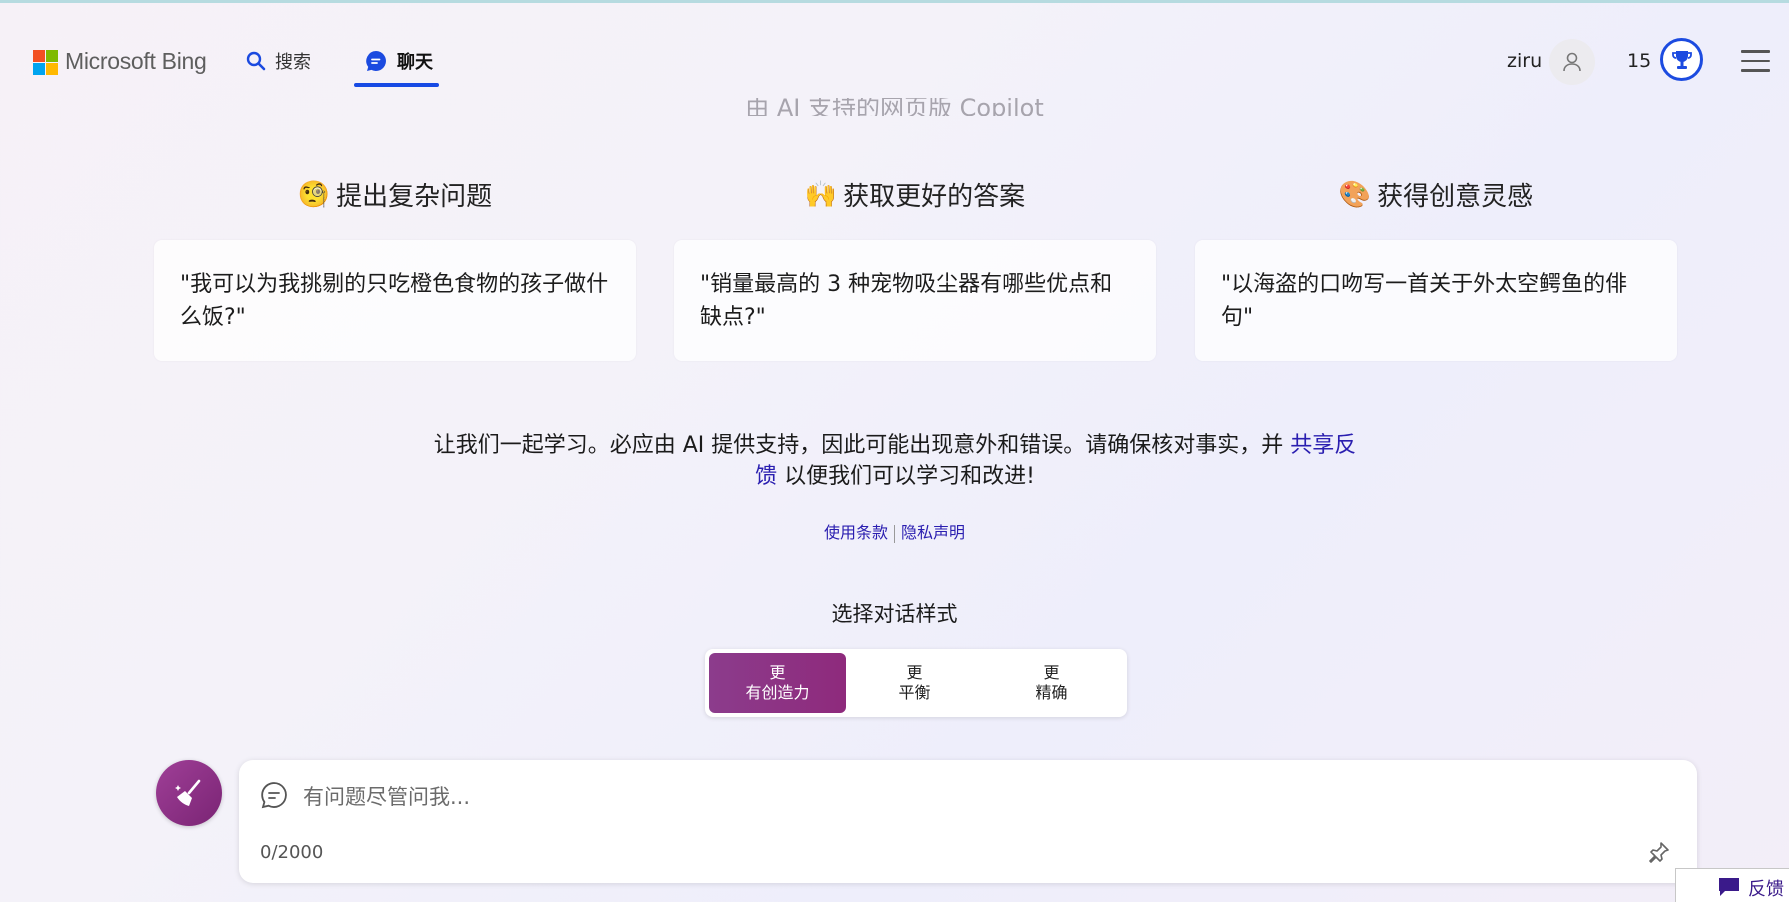 Image resolution: width=1789 pixels, height=902 pixels. I want to click on tab-search-label: 搜索, so click(293, 62).